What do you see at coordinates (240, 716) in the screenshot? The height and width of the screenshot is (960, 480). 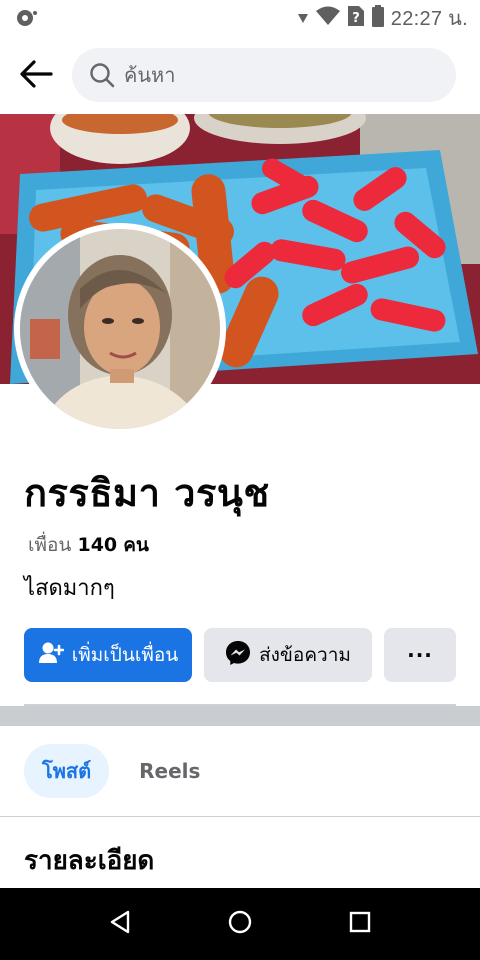 I see `section-separator` at bounding box center [240, 716].